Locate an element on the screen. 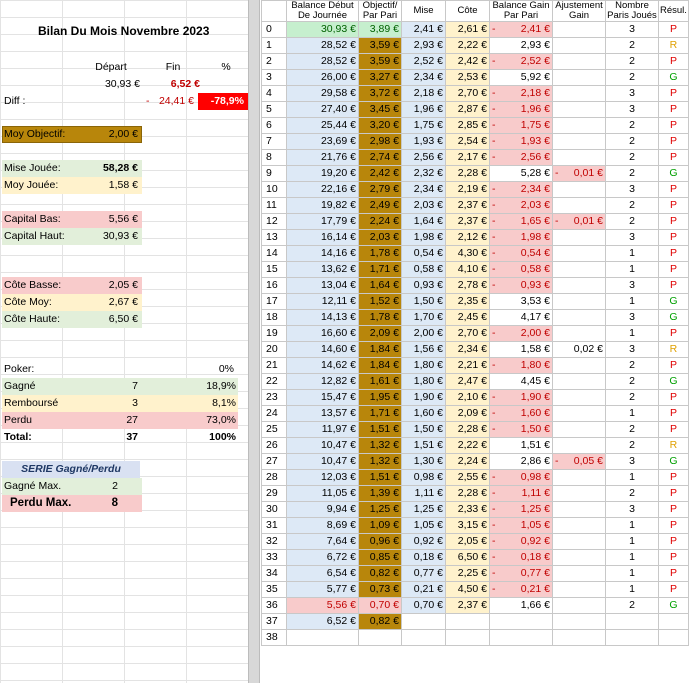 This screenshot has height=683, width=700. total-count: 37 is located at coordinates (132, 437).